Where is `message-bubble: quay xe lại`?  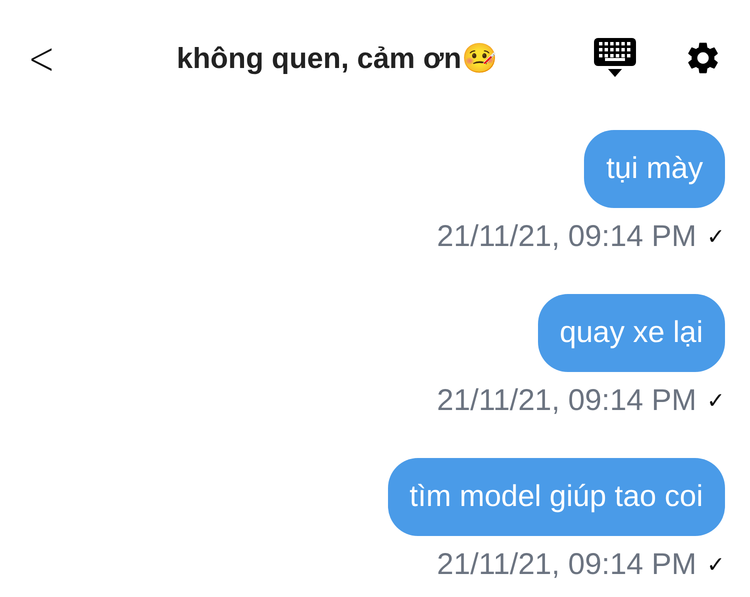
message-bubble: quay xe lại is located at coordinates (631, 333).